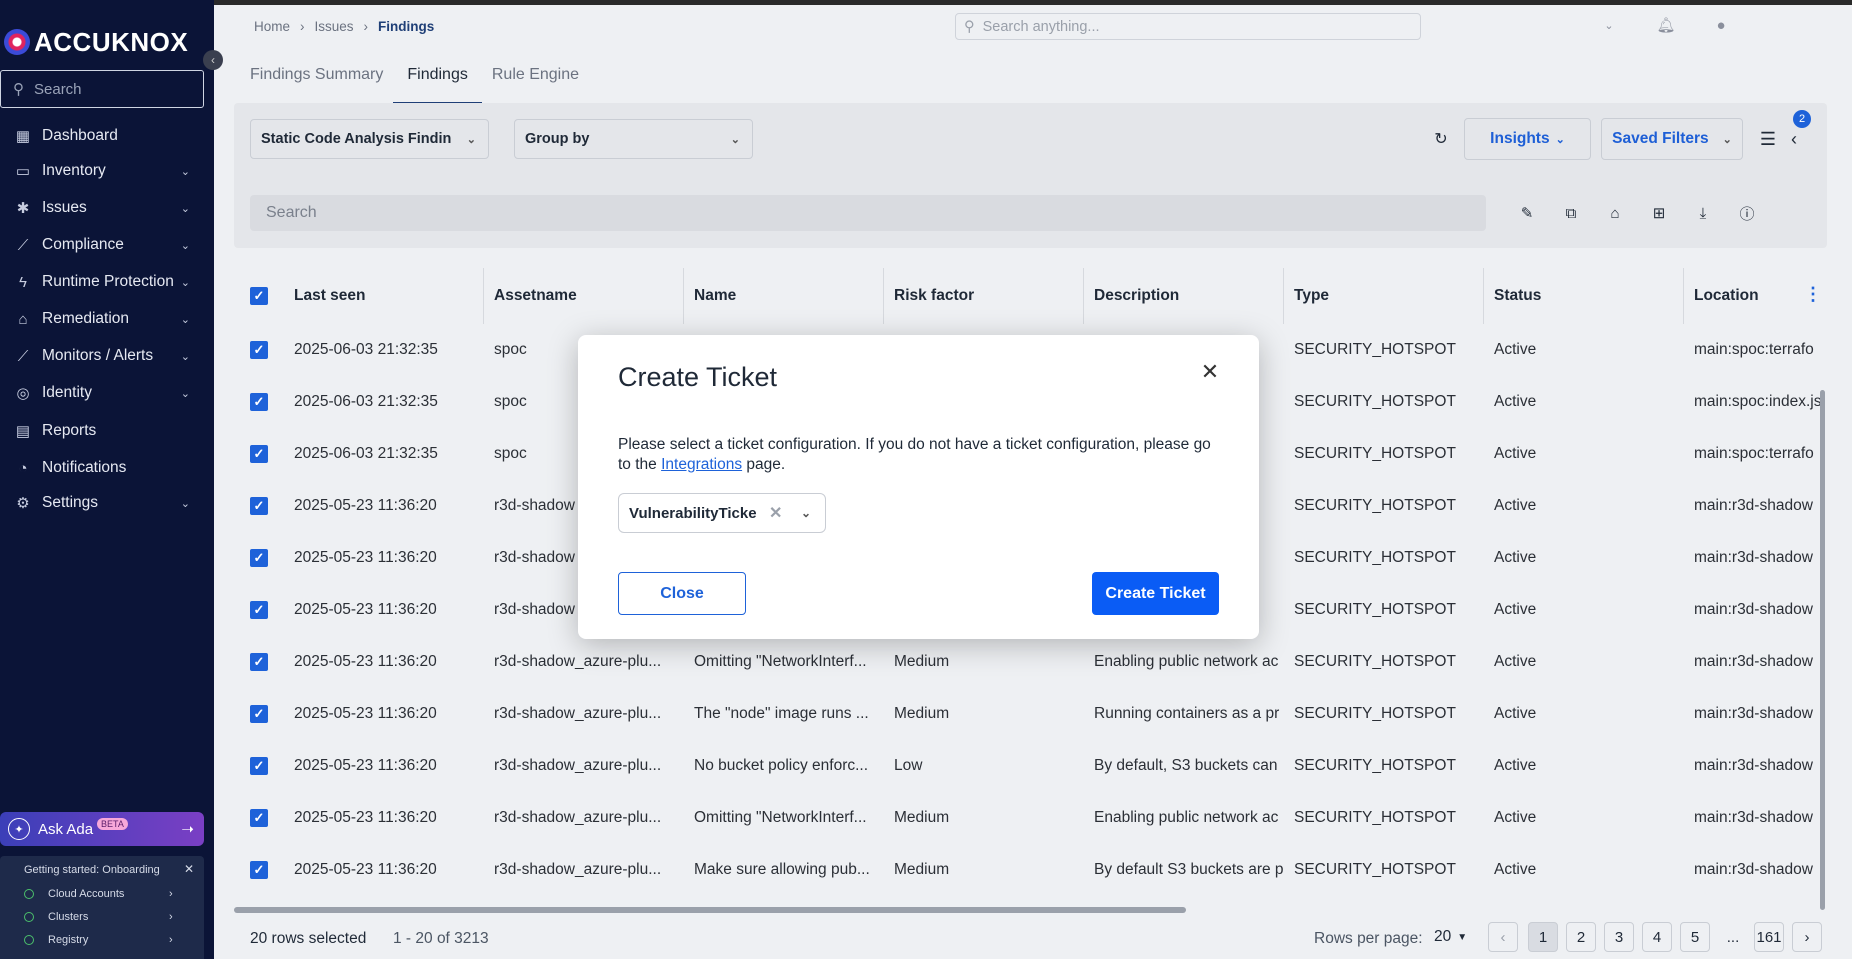 The width and height of the screenshot is (1852, 959). What do you see at coordinates (764, 464) in the screenshot?
I see `message-text-end: page.` at bounding box center [764, 464].